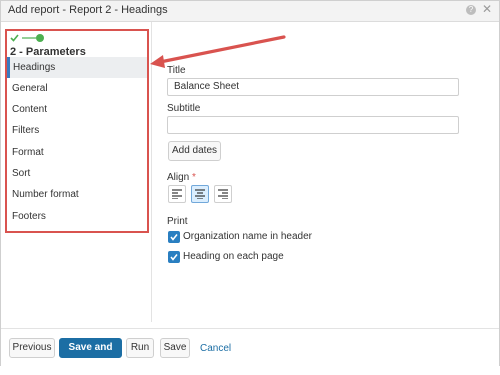  I want to click on required-marker: *, so click(194, 177).